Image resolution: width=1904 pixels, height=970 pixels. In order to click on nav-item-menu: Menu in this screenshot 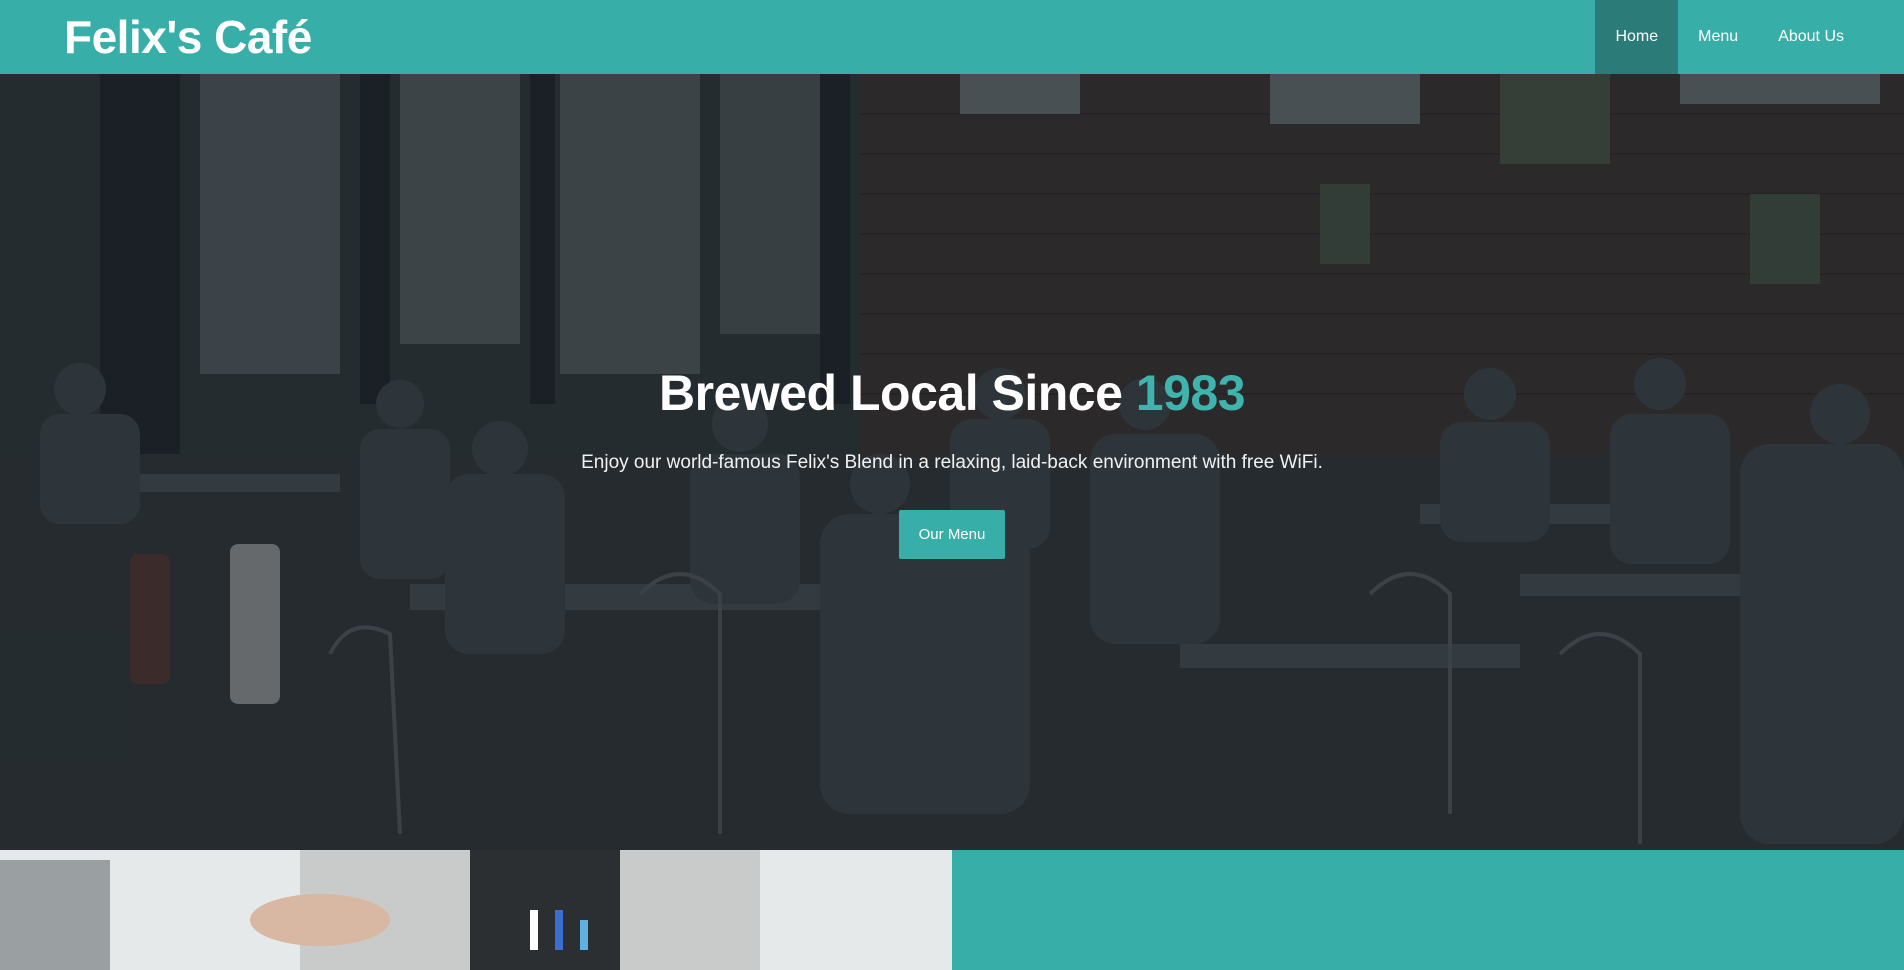, I will do `click(1718, 37)`.